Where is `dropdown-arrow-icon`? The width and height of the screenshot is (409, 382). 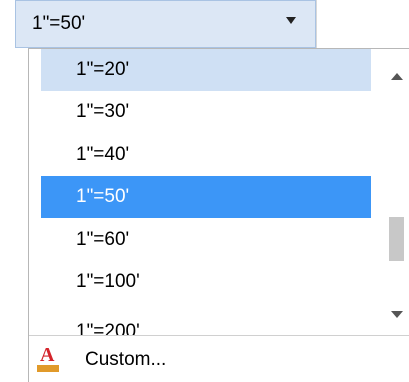
dropdown-arrow-icon is located at coordinates (291, 20).